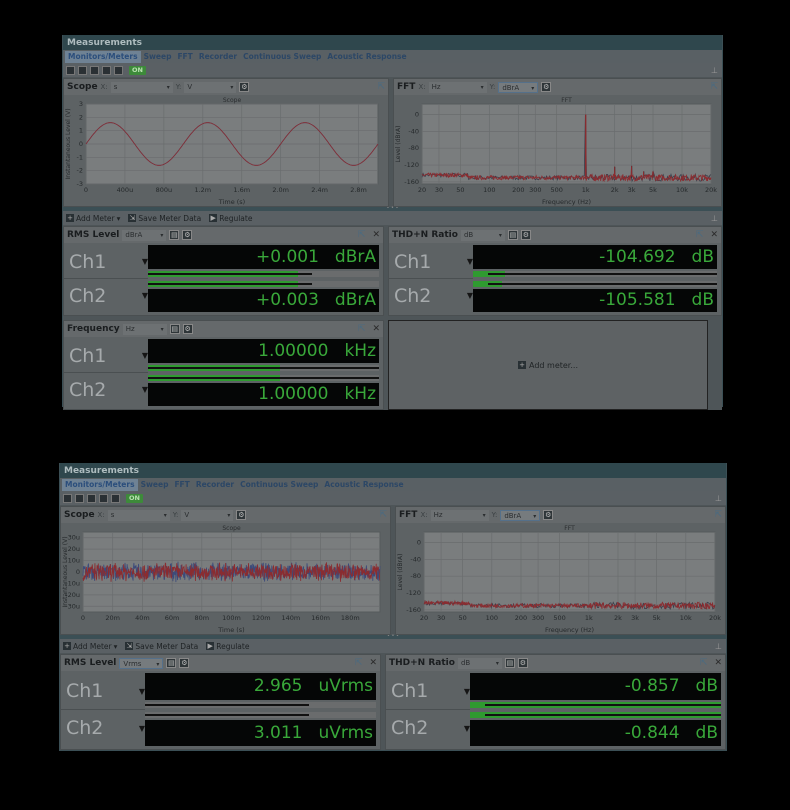 This screenshot has height=810, width=790. I want to click on x-tick-label: 10k, so click(686, 618).